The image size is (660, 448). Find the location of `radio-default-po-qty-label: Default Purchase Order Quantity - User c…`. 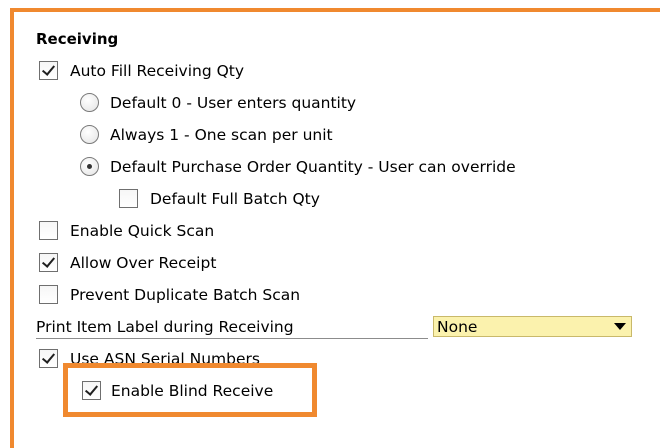

radio-default-po-qty-label: Default Purchase Order Quantity - User c… is located at coordinates (313, 167).